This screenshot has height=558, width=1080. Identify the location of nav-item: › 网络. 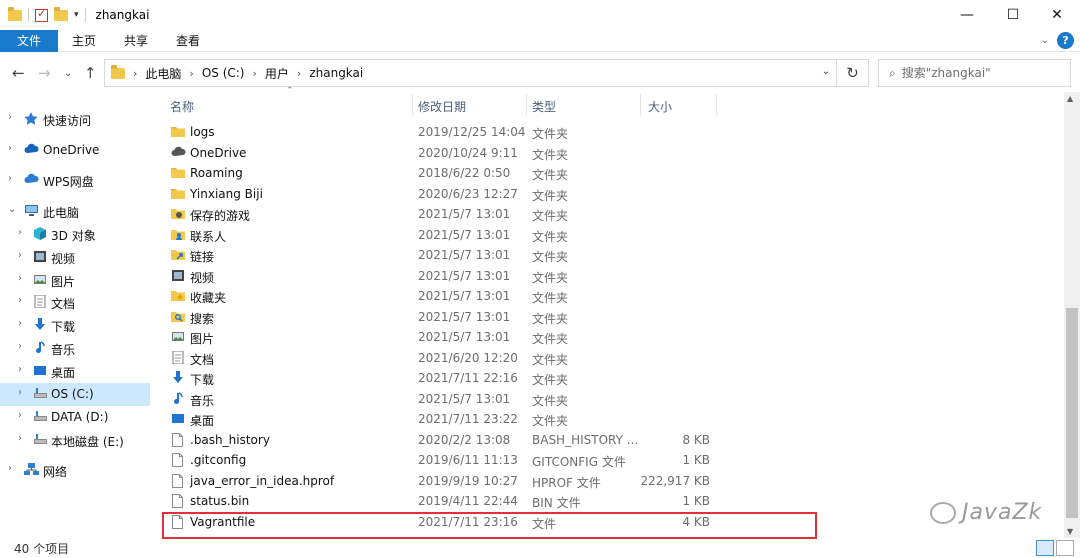
(75, 470).